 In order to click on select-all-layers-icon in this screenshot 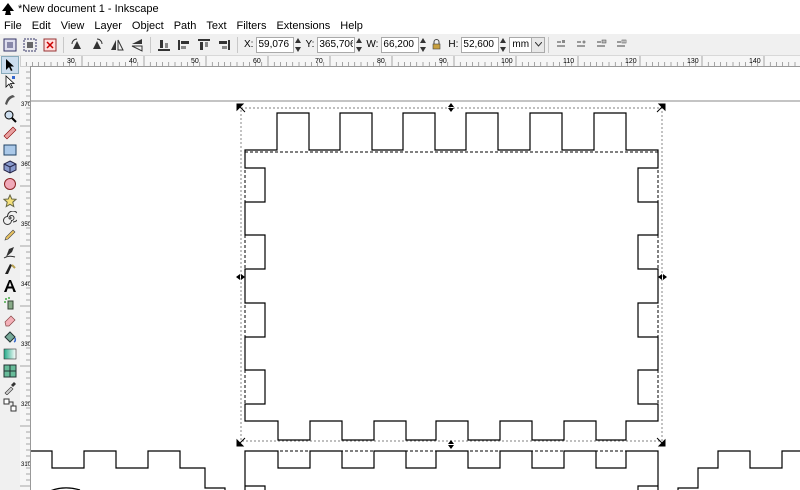, I will do `click(30, 45)`.